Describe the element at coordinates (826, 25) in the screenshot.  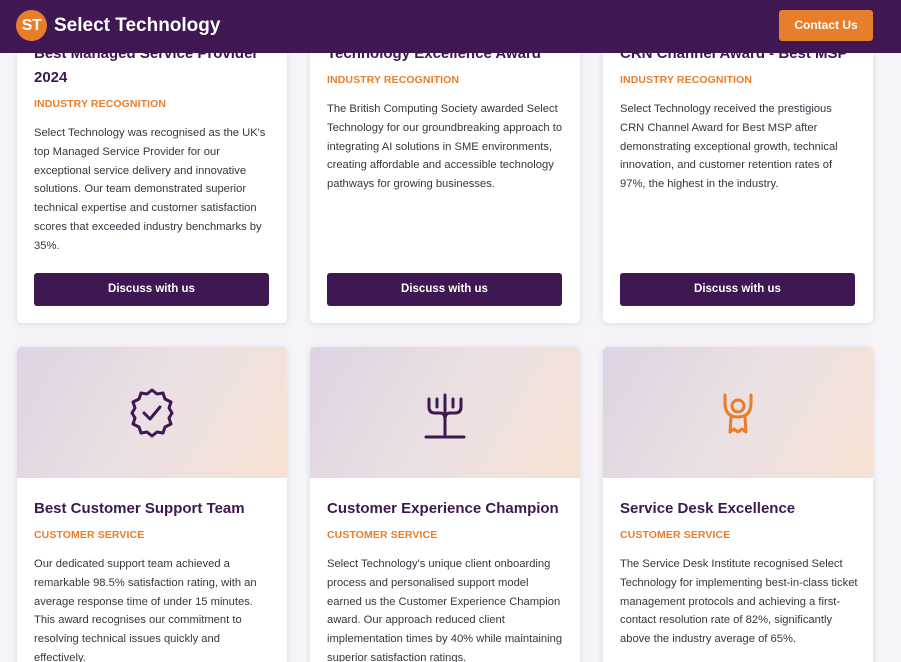
I see `contact-us-button: Contact Us` at that location.